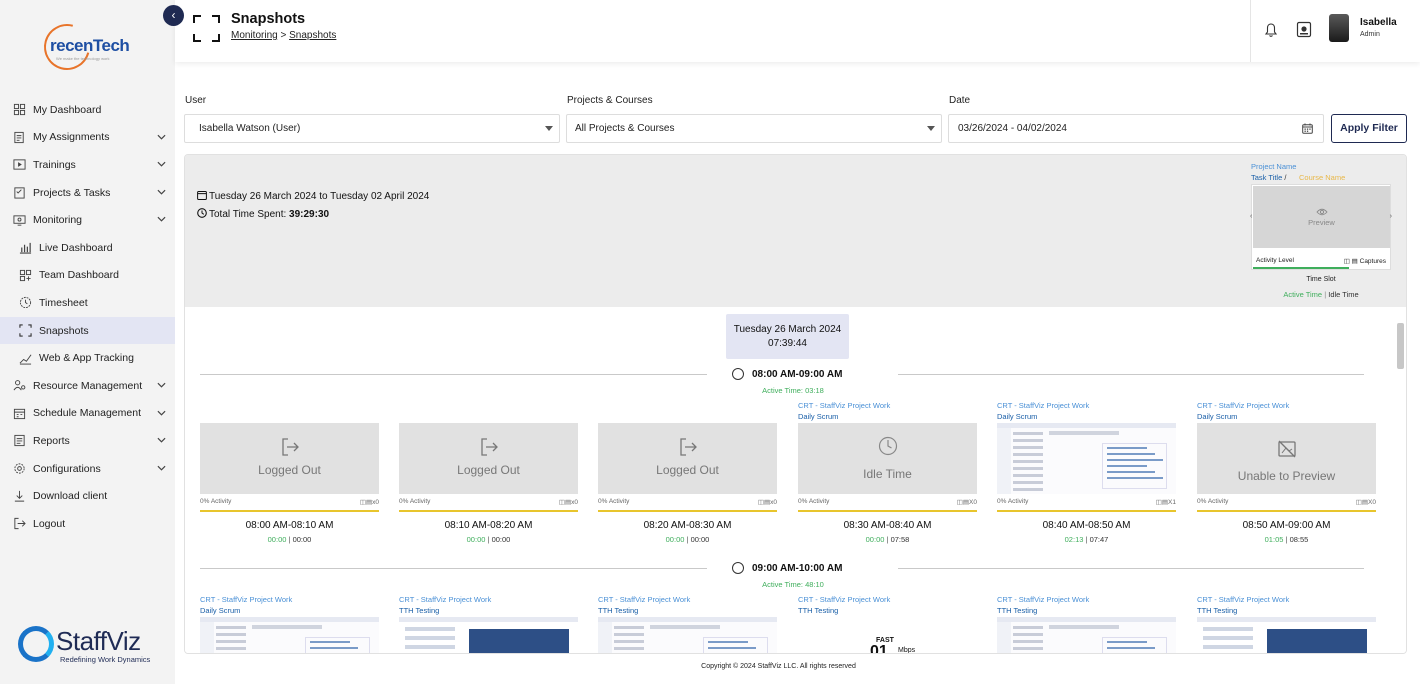  What do you see at coordinates (1286, 503) in the screenshot?
I see `card-meta: 0% Activity ◫▤X0` at bounding box center [1286, 503].